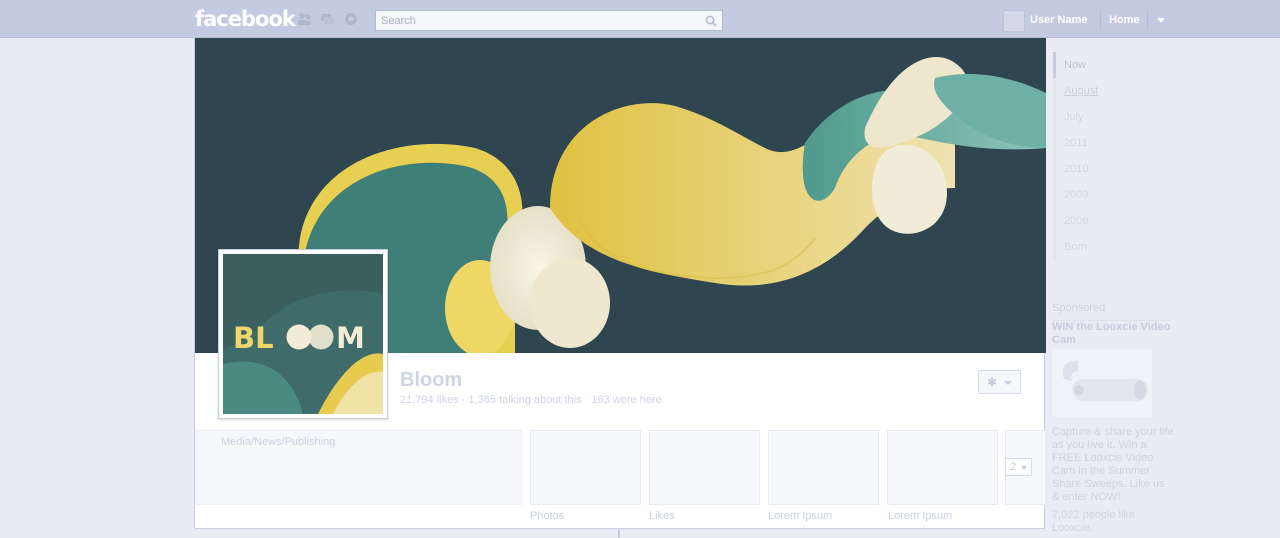  Describe the element at coordinates (1018, 467) in the screenshot. I see `apps-more-button: 2` at that location.